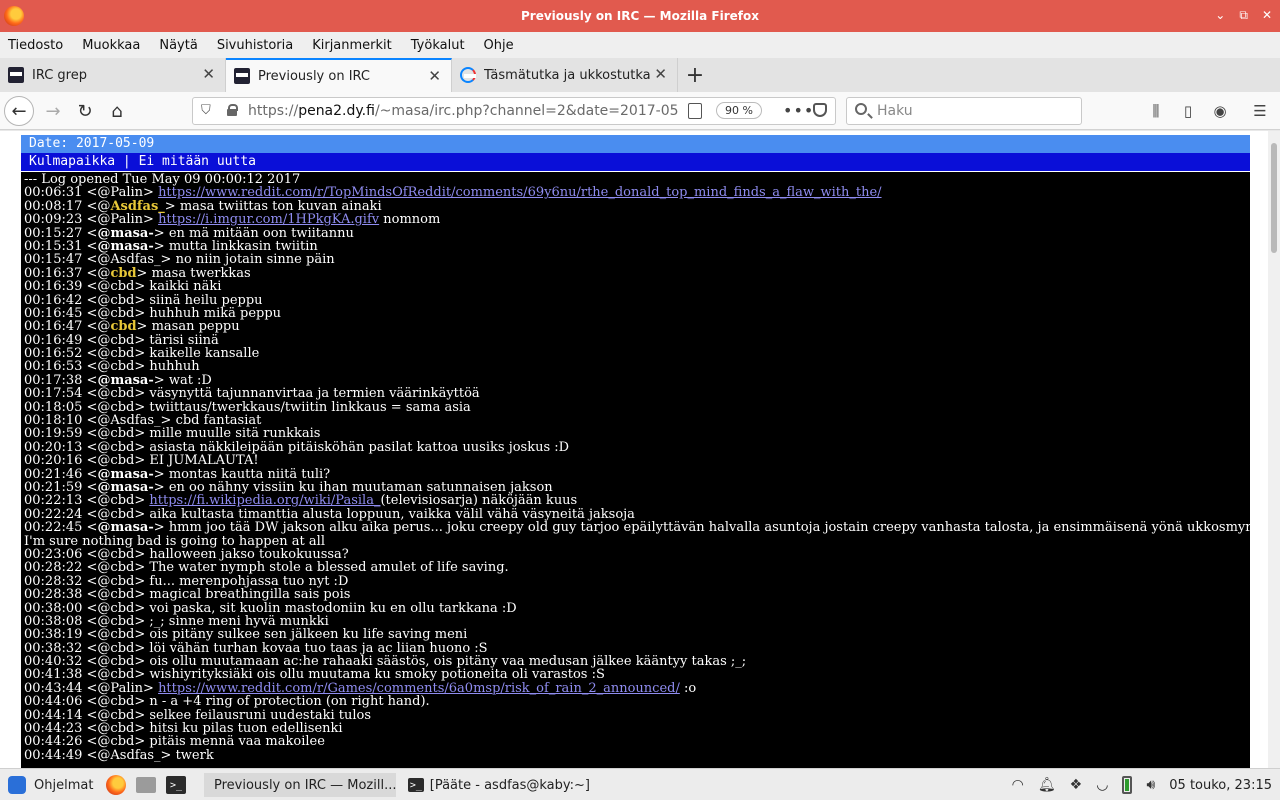  Describe the element at coordinates (1243, 15) in the screenshot. I see `restore-icon: ⧉` at that location.